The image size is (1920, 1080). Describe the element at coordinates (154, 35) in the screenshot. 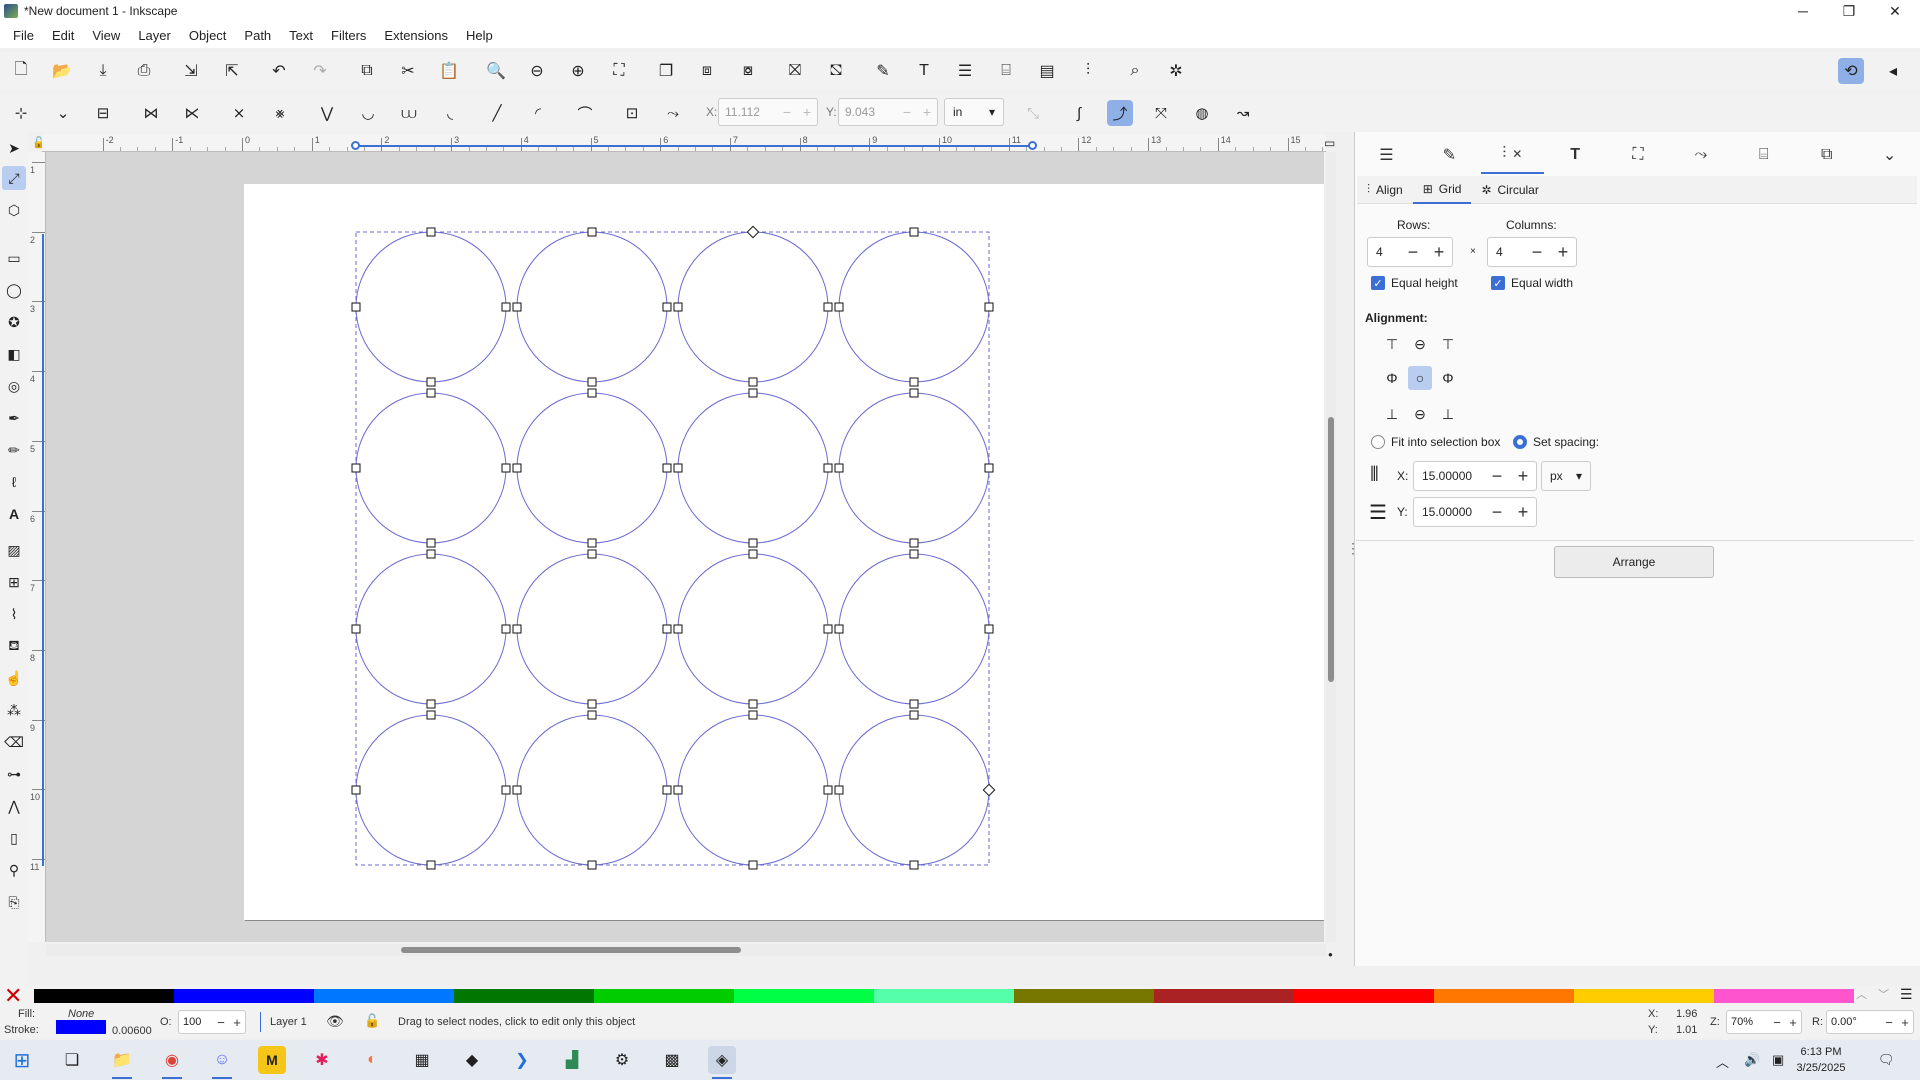

I see `menu-layer: Layer` at that location.